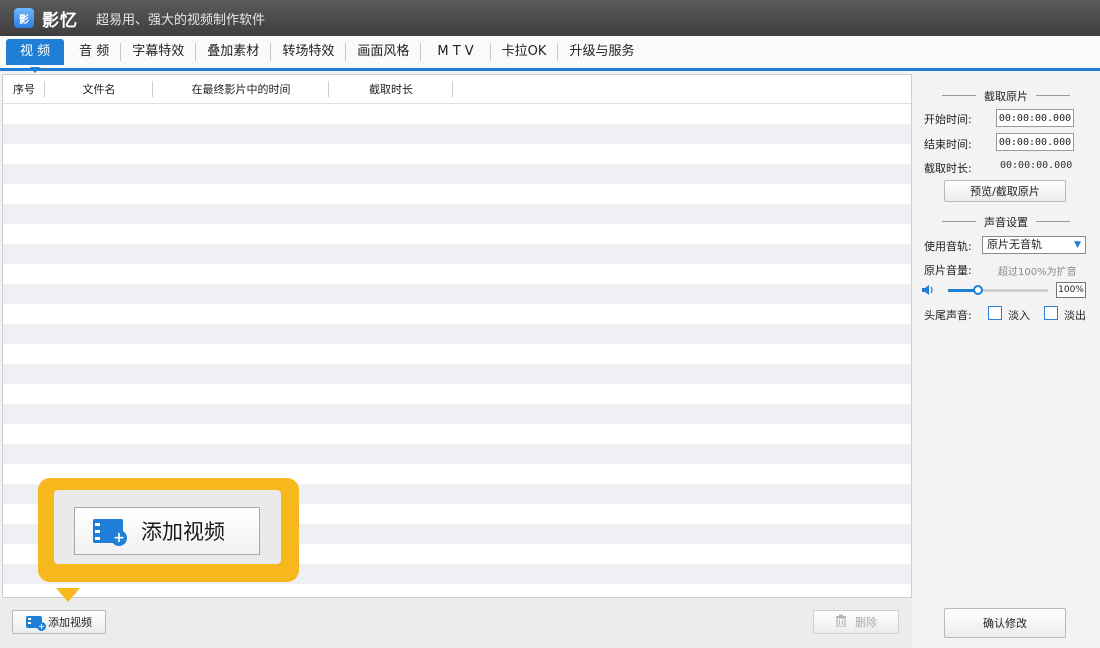 Image resolution: width=1100 pixels, height=648 pixels. I want to click on sound-section-title: 声音设置, so click(1006, 222).